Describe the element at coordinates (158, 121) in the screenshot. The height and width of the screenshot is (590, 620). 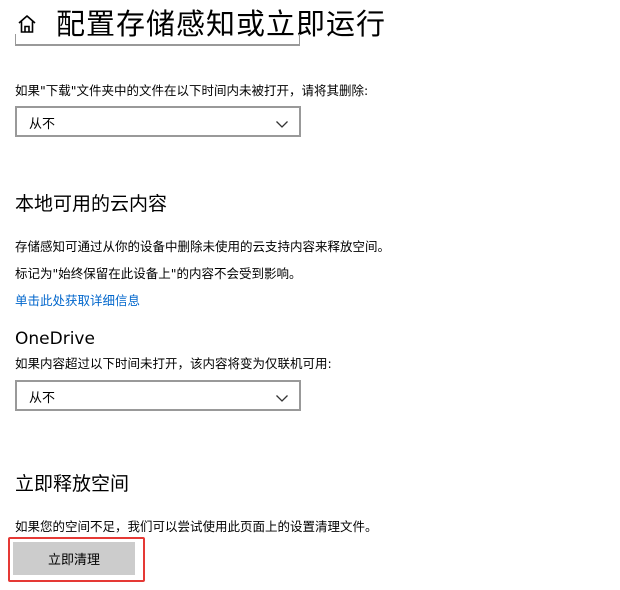
I see `downloads-dropdown: 从不` at that location.